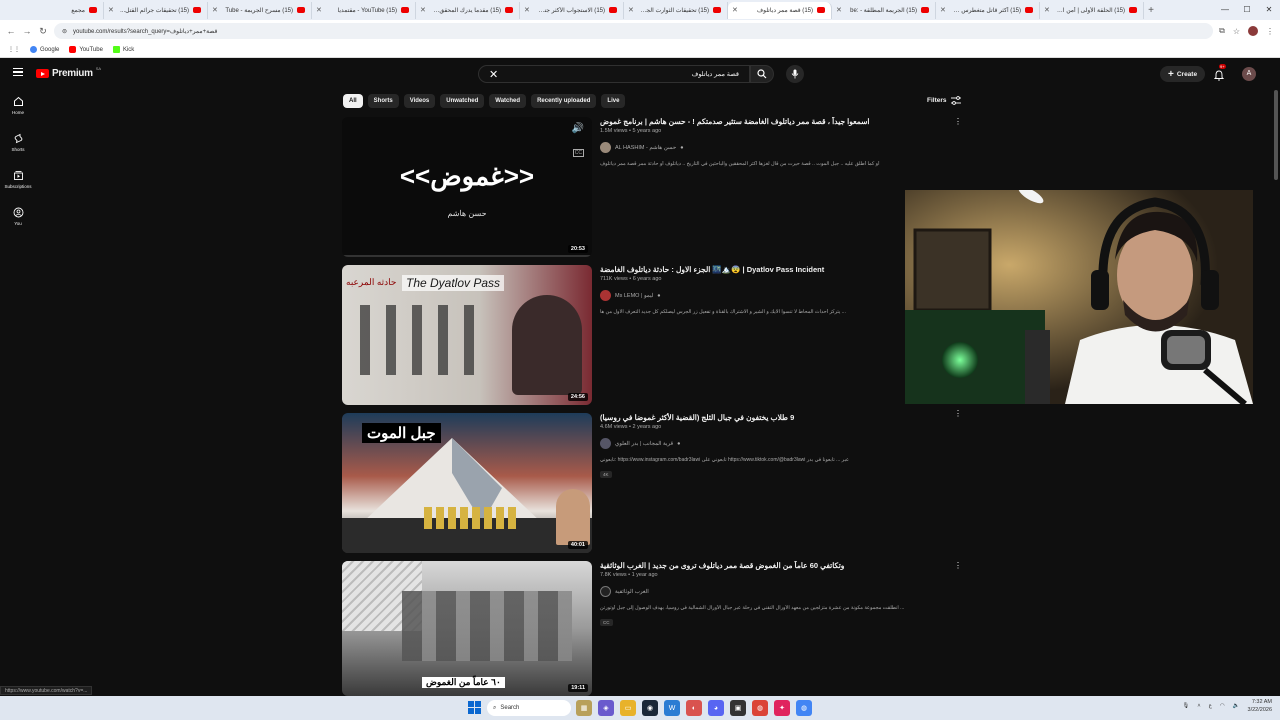 The width and height of the screenshot is (1280, 720). Describe the element at coordinates (64, 31) in the screenshot. I see `site-info-icon: ⊜` at that location.